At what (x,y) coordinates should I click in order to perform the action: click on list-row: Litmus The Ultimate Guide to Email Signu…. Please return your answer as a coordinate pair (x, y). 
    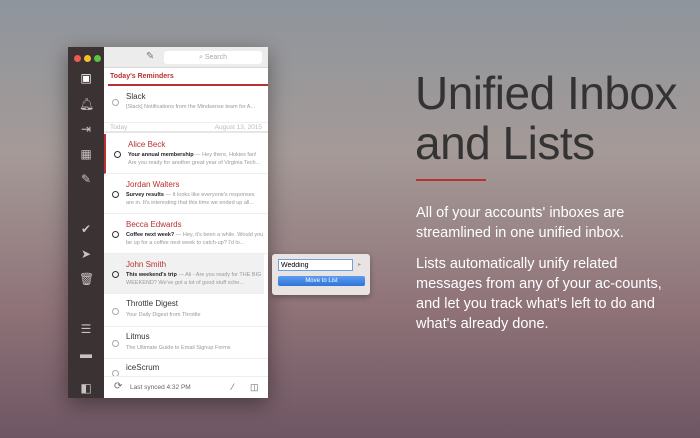
    Looking at the image, I should click on (186, 343).